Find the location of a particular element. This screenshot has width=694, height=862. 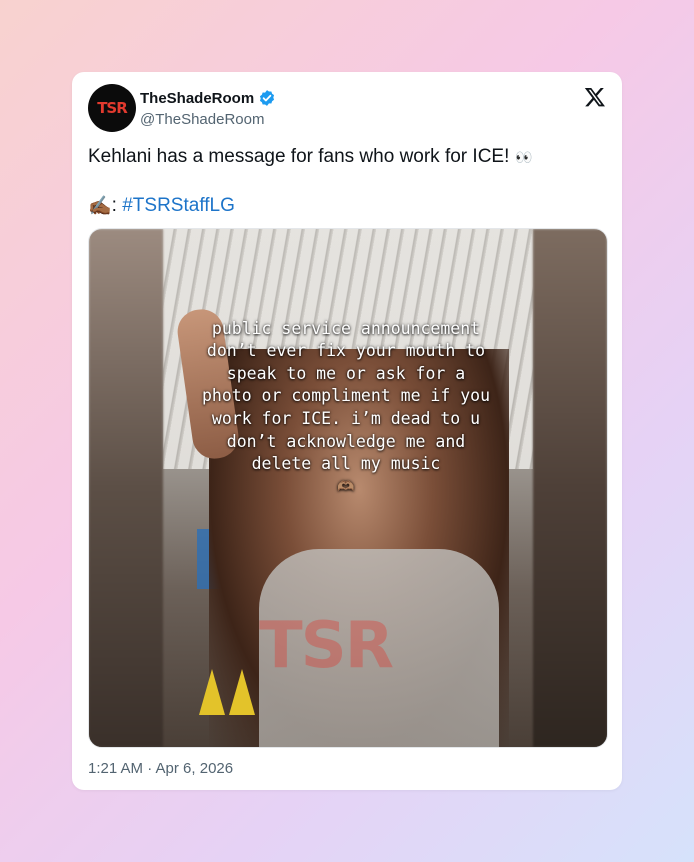

avatar: TSR is located at coordinates (112, 108).